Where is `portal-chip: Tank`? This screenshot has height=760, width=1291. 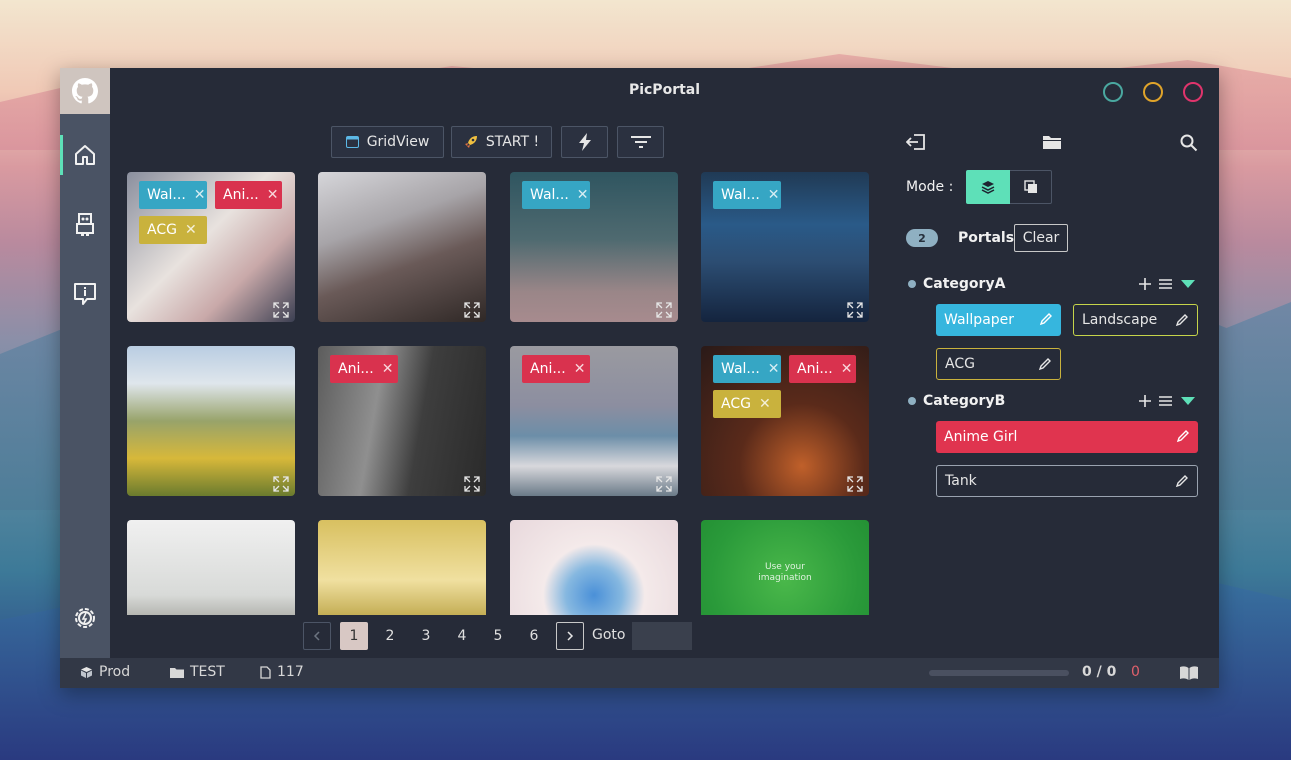
portal-chip: Tank is located at coordinates (1067, 481).